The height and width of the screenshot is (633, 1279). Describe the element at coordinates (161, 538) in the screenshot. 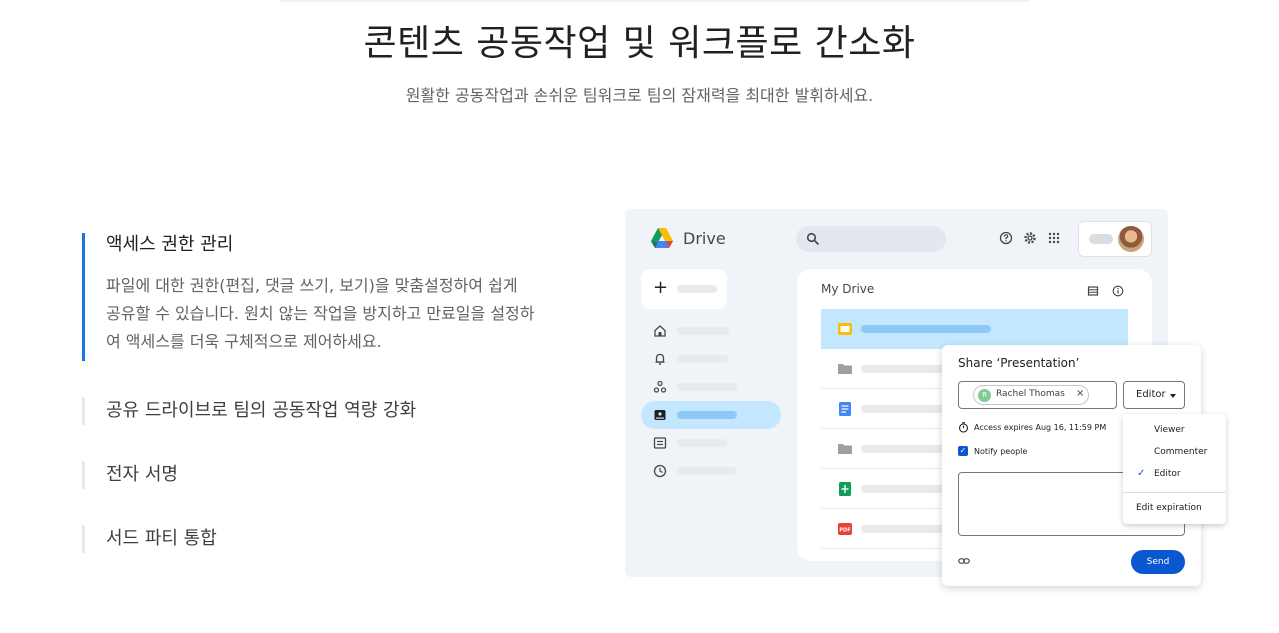

I see `feature-title: 서드 파티 통합` at that location.